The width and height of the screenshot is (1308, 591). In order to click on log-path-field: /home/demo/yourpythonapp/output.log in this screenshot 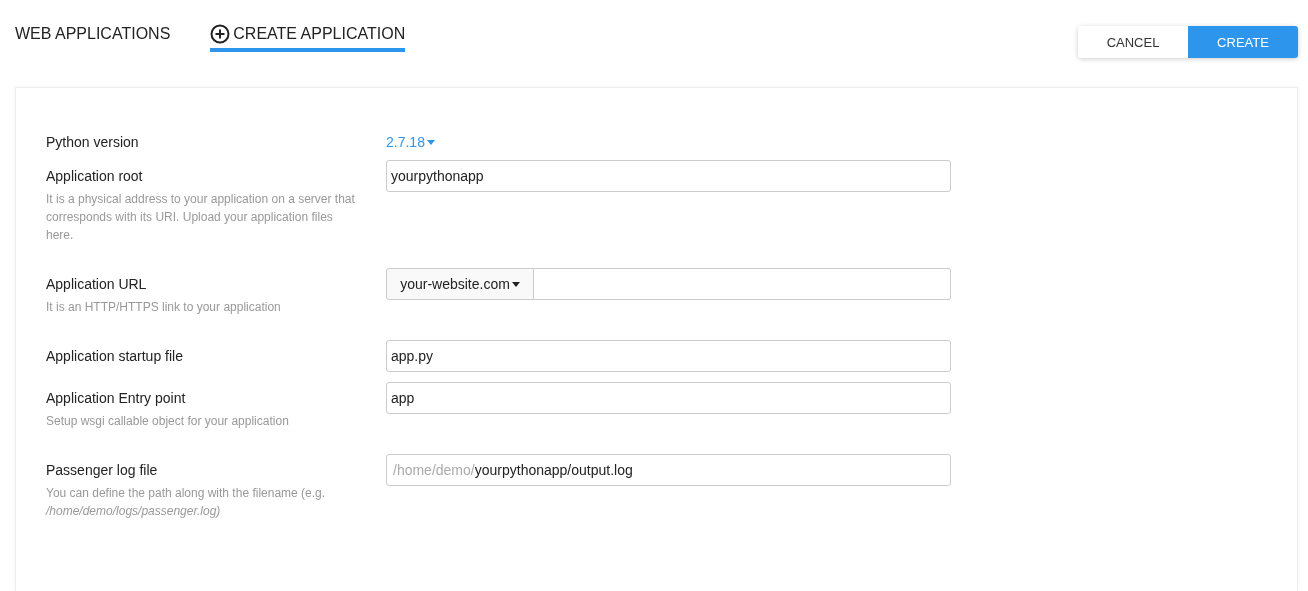, I will do `click(668, 470)`.